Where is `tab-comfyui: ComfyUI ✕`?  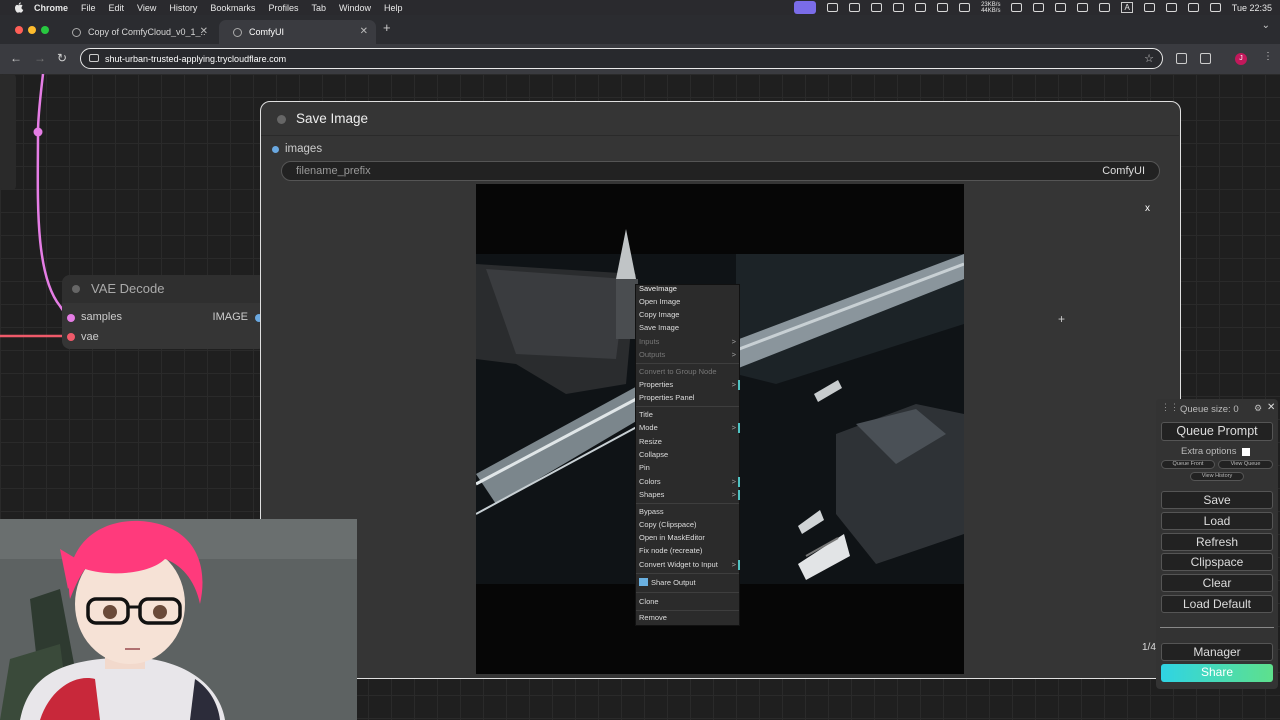 tab-comfyui: ComfyUI ✕ is located at coordinates (297, 32).